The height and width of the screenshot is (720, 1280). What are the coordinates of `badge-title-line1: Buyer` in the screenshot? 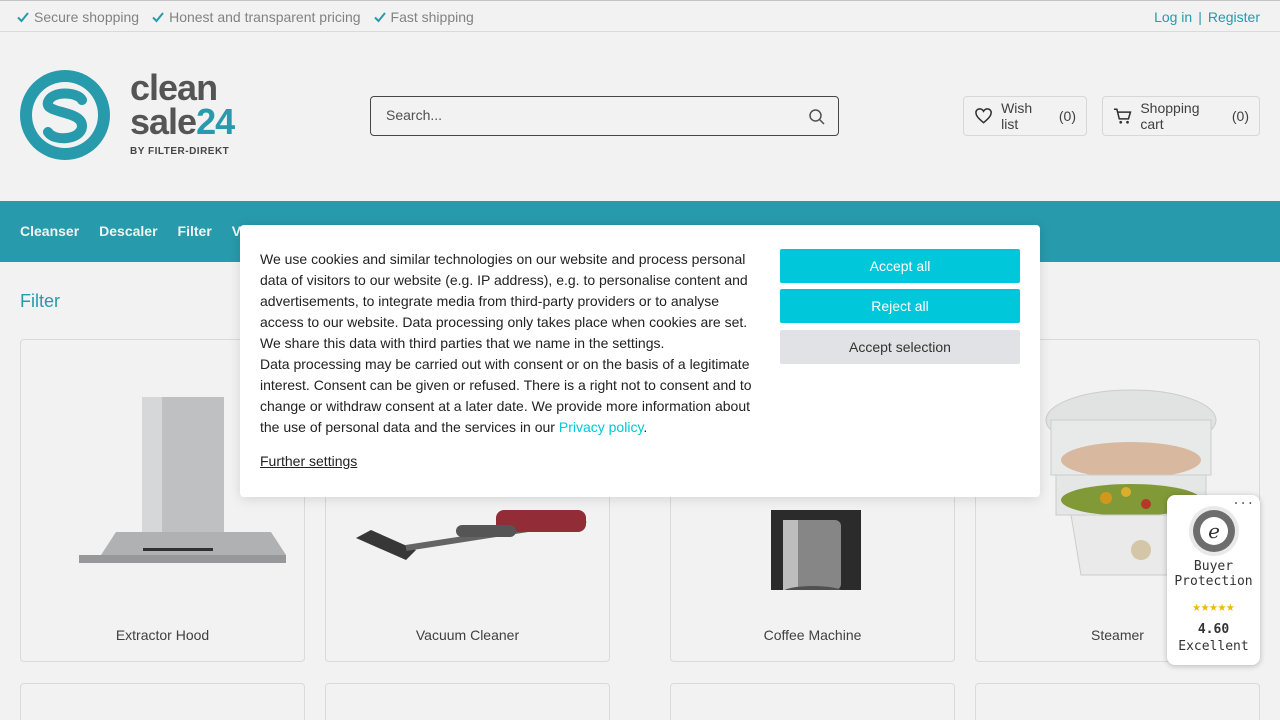 It's located at (1213, 566).